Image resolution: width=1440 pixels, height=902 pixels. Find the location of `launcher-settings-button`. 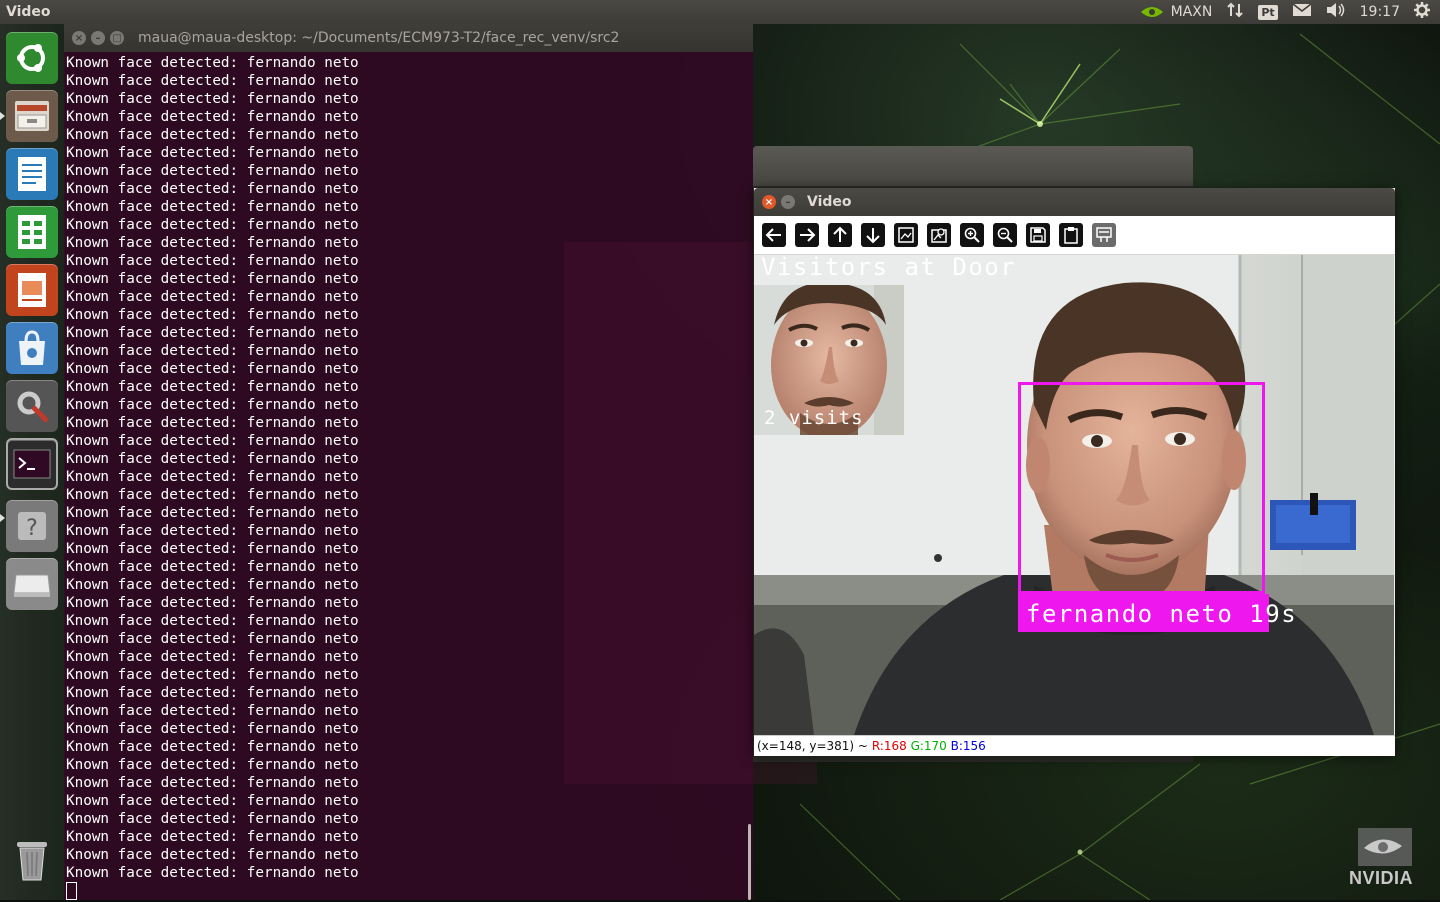

launcher-settings-button is located at coordinates (32, 406).